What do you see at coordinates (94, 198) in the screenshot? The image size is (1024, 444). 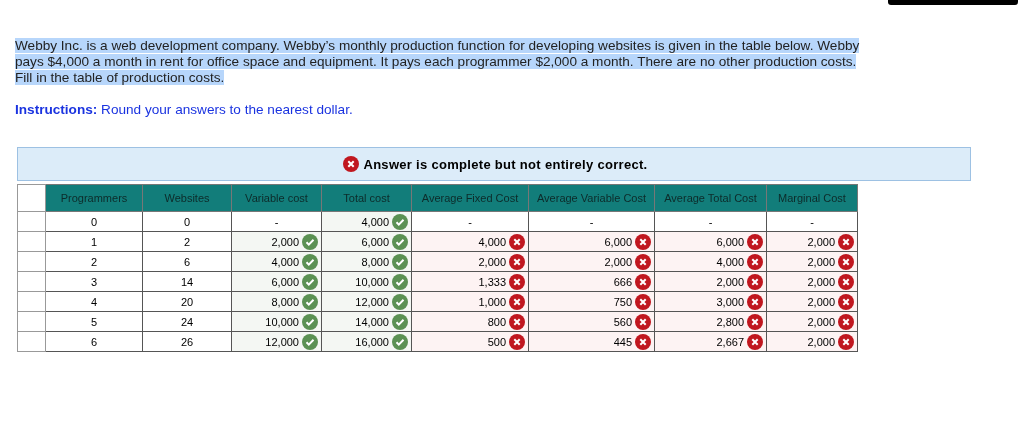 I see `column-header: Programmers` at bounding box center [94, 198].